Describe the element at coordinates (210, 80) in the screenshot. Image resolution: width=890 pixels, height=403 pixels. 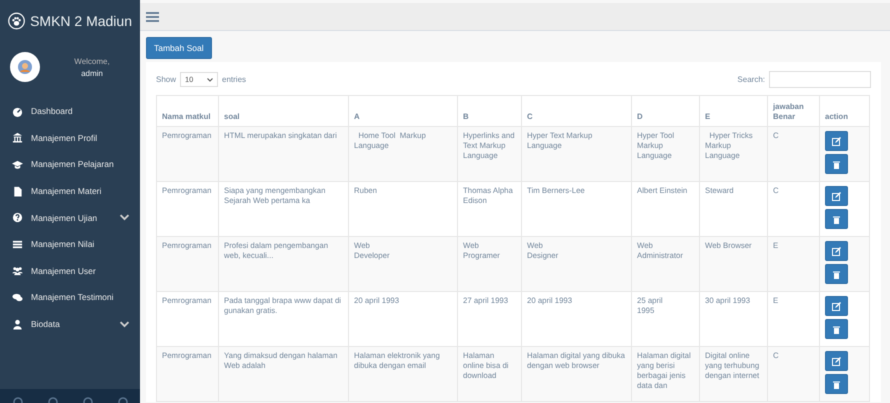
I see `chevron-down-icon` at that location.